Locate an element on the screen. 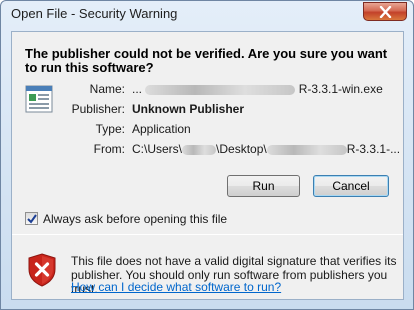 This screenshot has height=310, width=414. help-link: How can I decide what software to run? is located at coordinates (176, 287).